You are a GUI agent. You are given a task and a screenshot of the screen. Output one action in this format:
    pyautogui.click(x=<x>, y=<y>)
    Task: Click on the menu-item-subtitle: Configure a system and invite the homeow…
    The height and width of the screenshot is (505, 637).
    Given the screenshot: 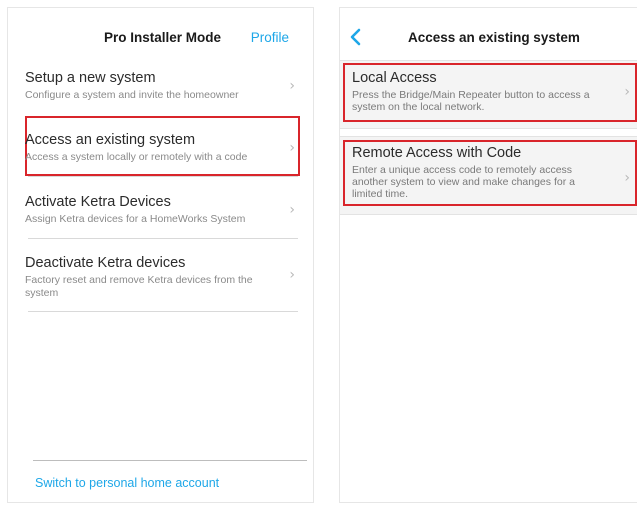 What is the action you would take?
    pyautogui.click(x=132, y=95)
    